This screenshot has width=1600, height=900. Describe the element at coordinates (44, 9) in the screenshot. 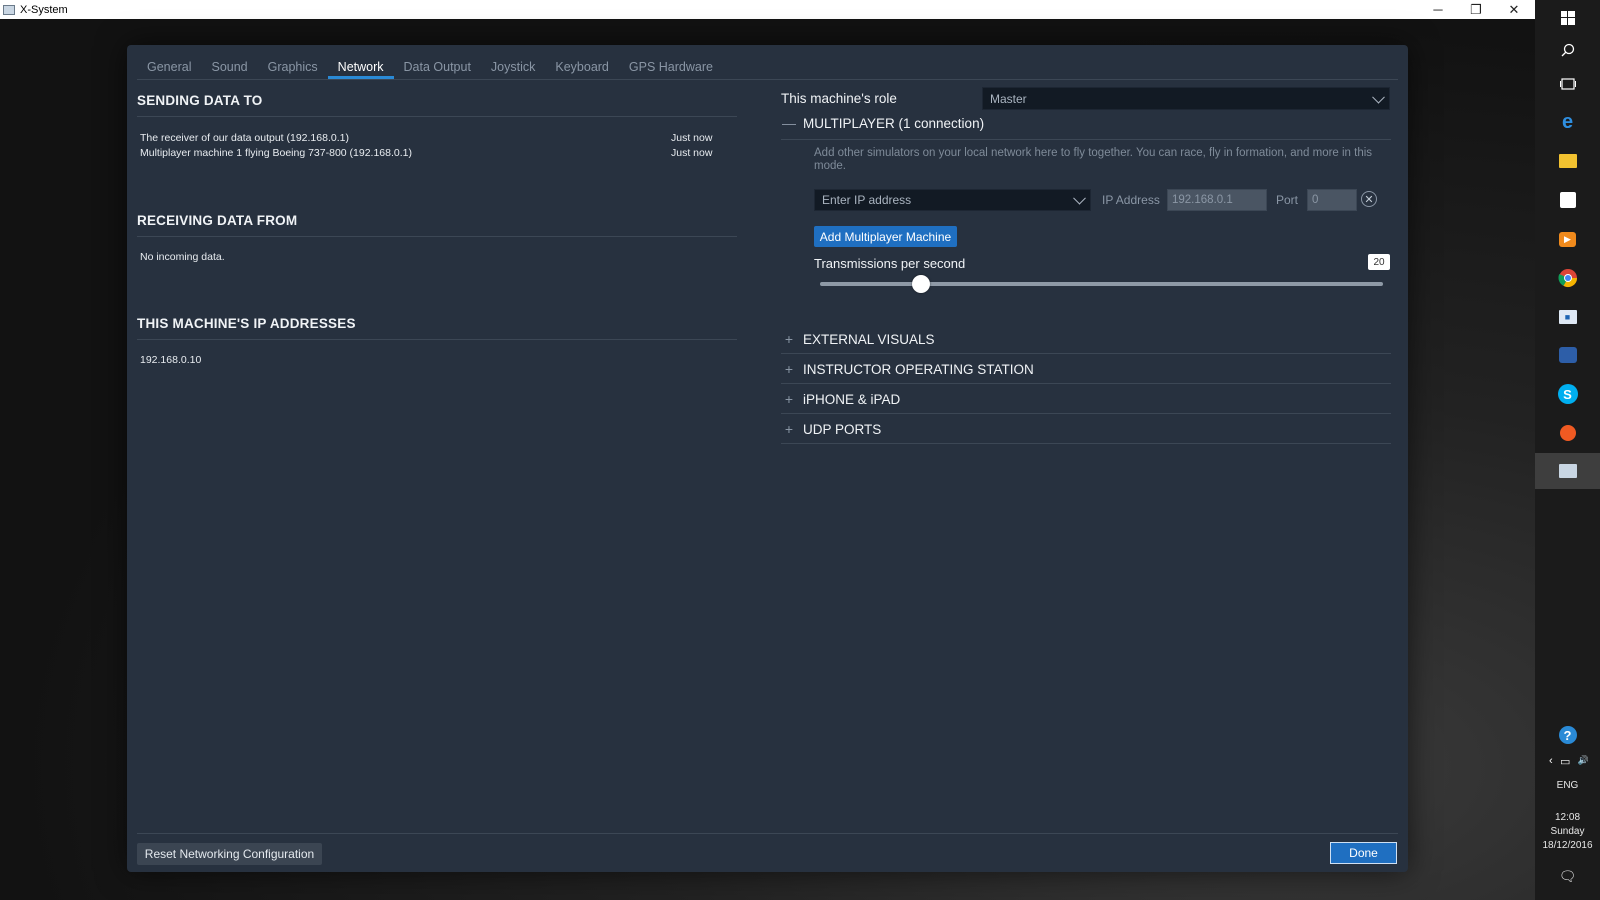

I see `window-title: X-System` at that location.